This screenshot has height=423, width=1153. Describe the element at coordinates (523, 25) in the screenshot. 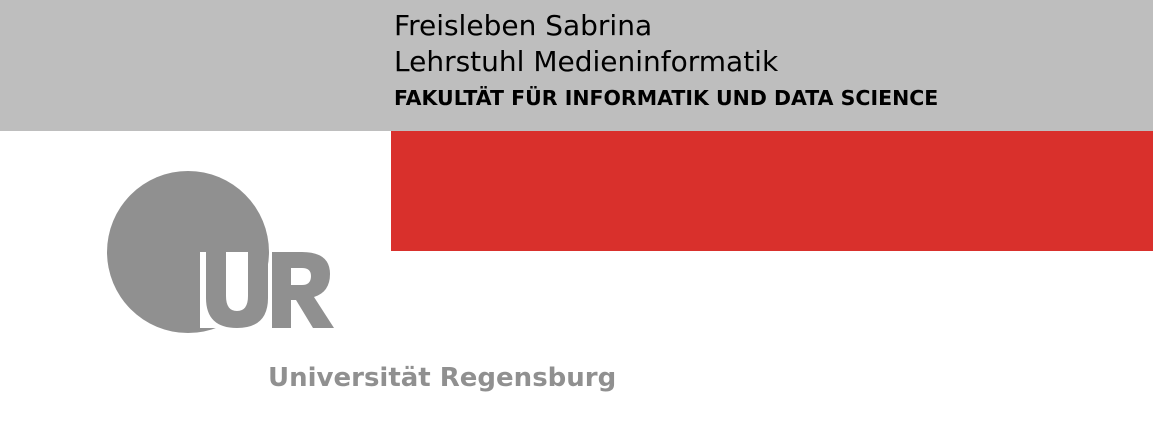

I see `person-name: Freisleben Sabrina` at that location.